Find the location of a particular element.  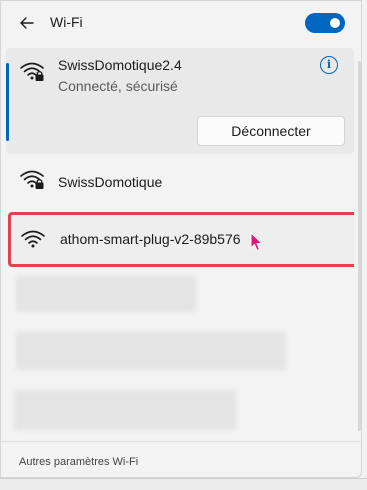

connection-status: Connecté, sécurisé is located at coordinates (118, 86).